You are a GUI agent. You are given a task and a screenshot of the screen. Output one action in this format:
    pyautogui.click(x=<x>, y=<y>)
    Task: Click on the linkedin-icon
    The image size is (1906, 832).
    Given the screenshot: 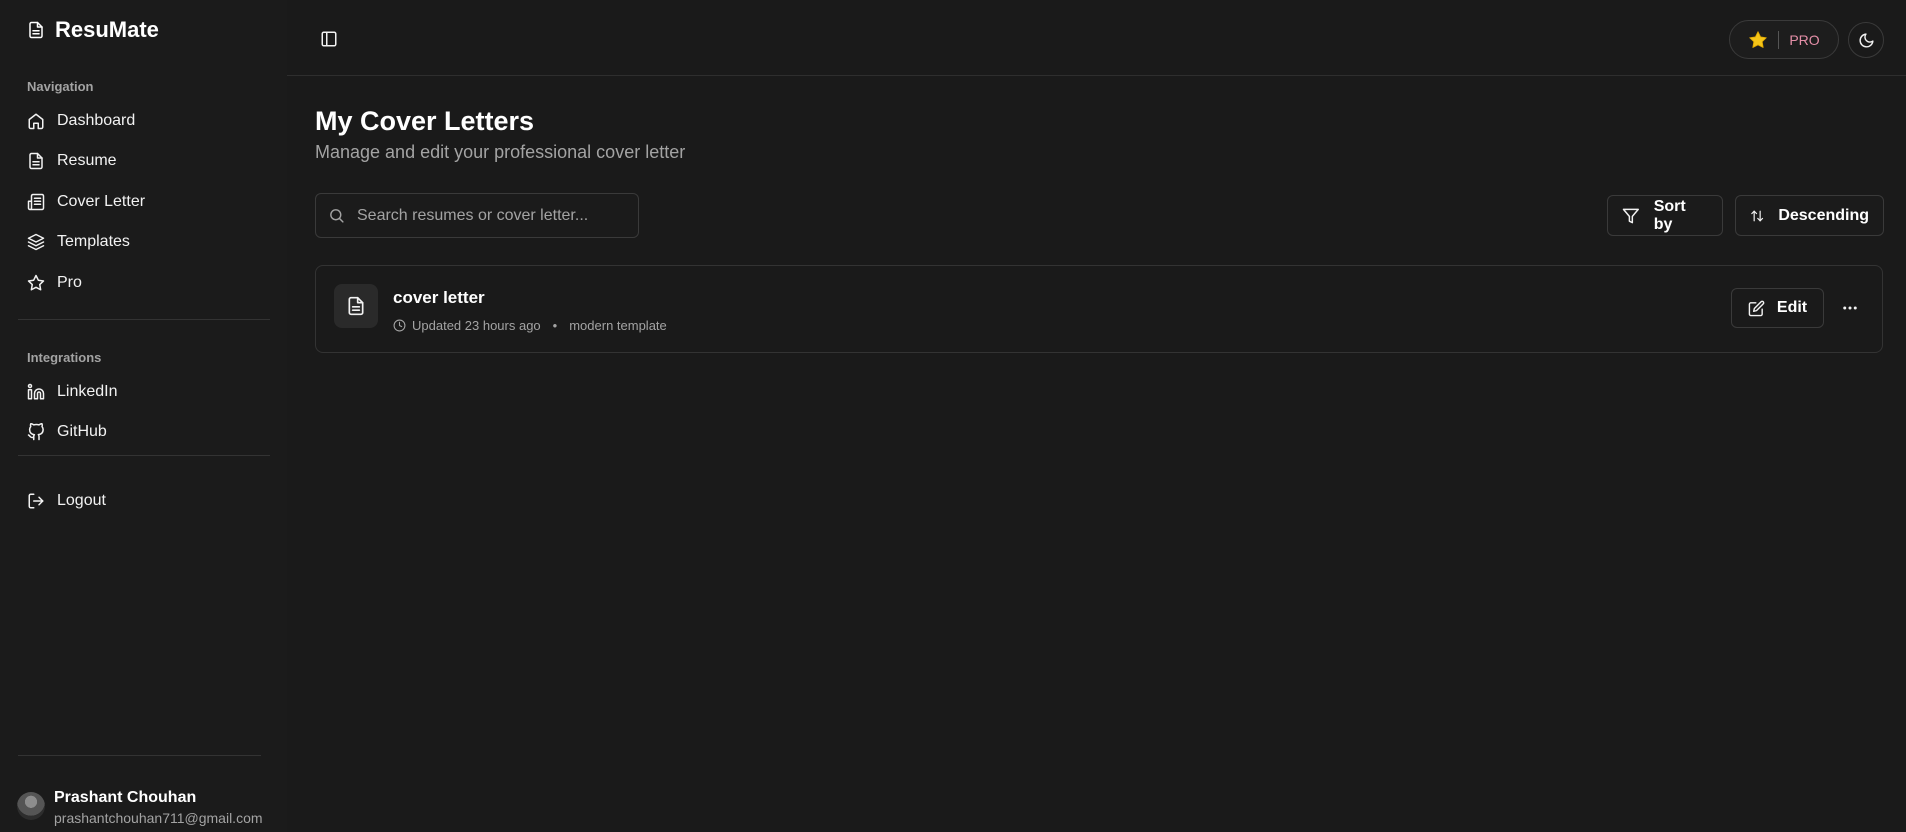 What is the action you would take?
    pyautogui.click(x=36, y=391)
    